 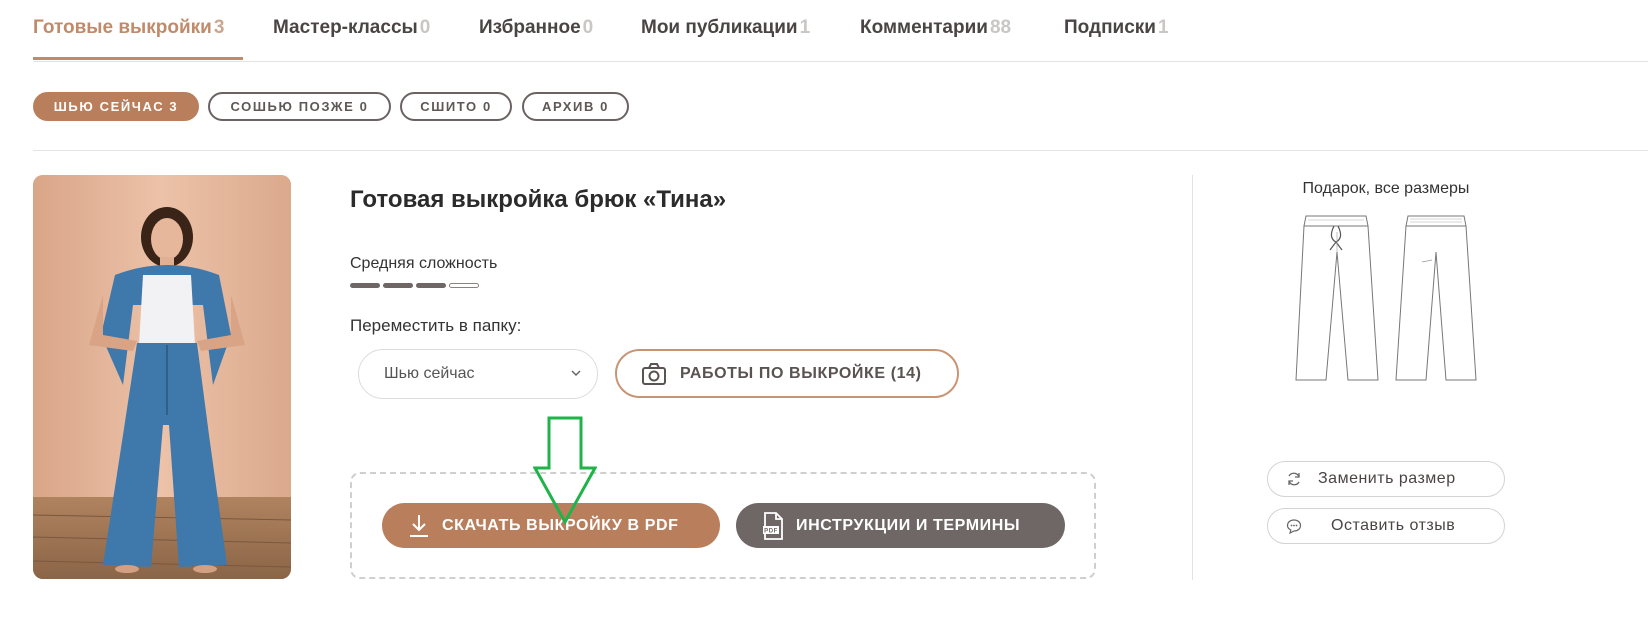 I want to click on filter-archive: АРХИВ 0, so click(x=575, y=106).